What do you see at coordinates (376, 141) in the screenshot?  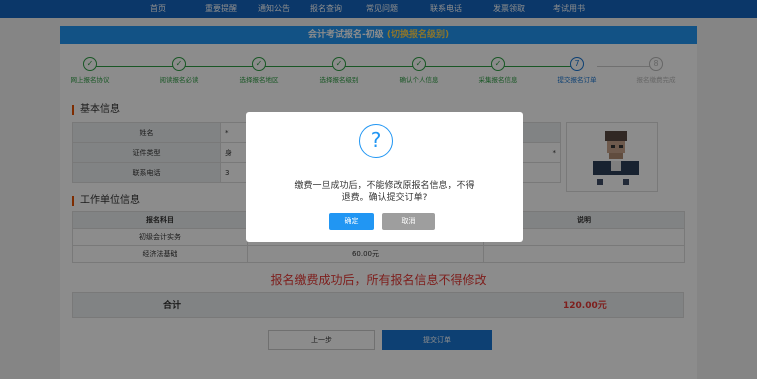 I see `question-icon: ?` at bounding box center [376, 141].